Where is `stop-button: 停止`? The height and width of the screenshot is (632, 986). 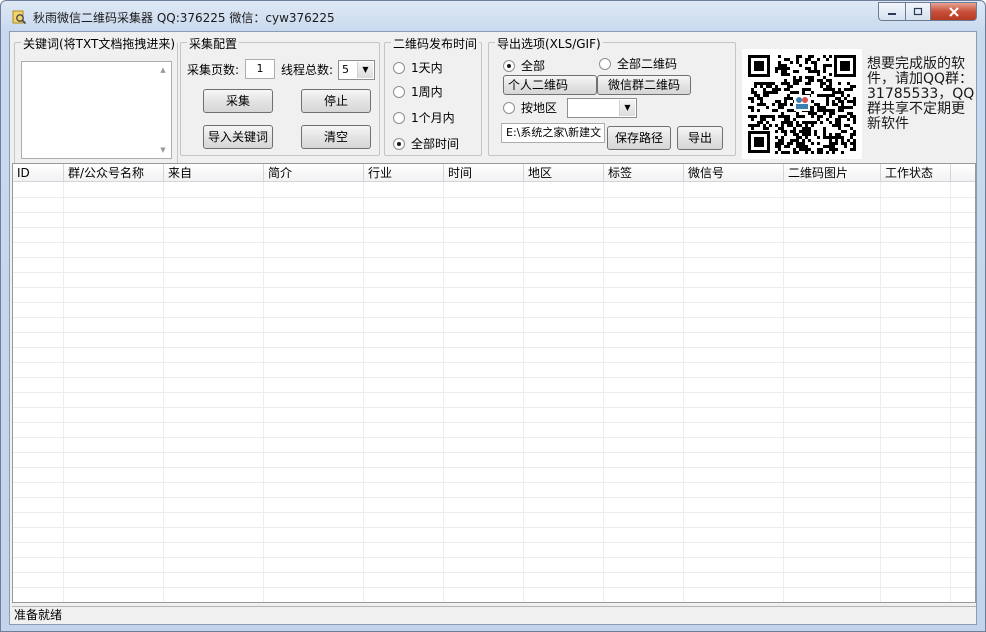 stop-button: 停止 is located at coordinates (336, 101).